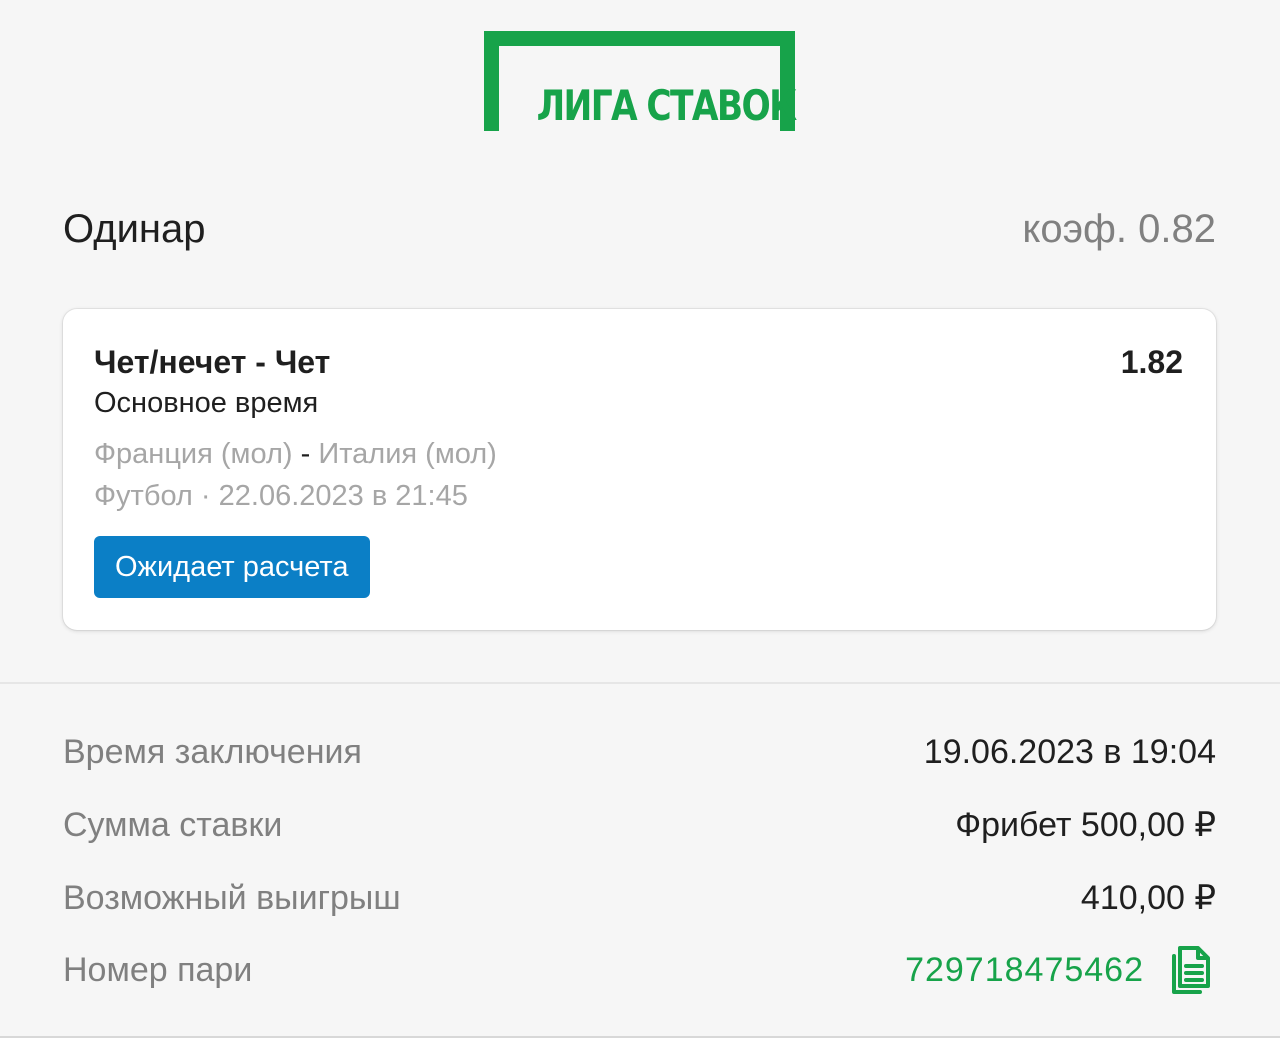 Image resolution: width=1280 pixels, height=1038 pixels. What do you see at coordinates (1151, 362) in the screenshot?
I see `event-odd: 1.82` at bounding box center [1151, 362].